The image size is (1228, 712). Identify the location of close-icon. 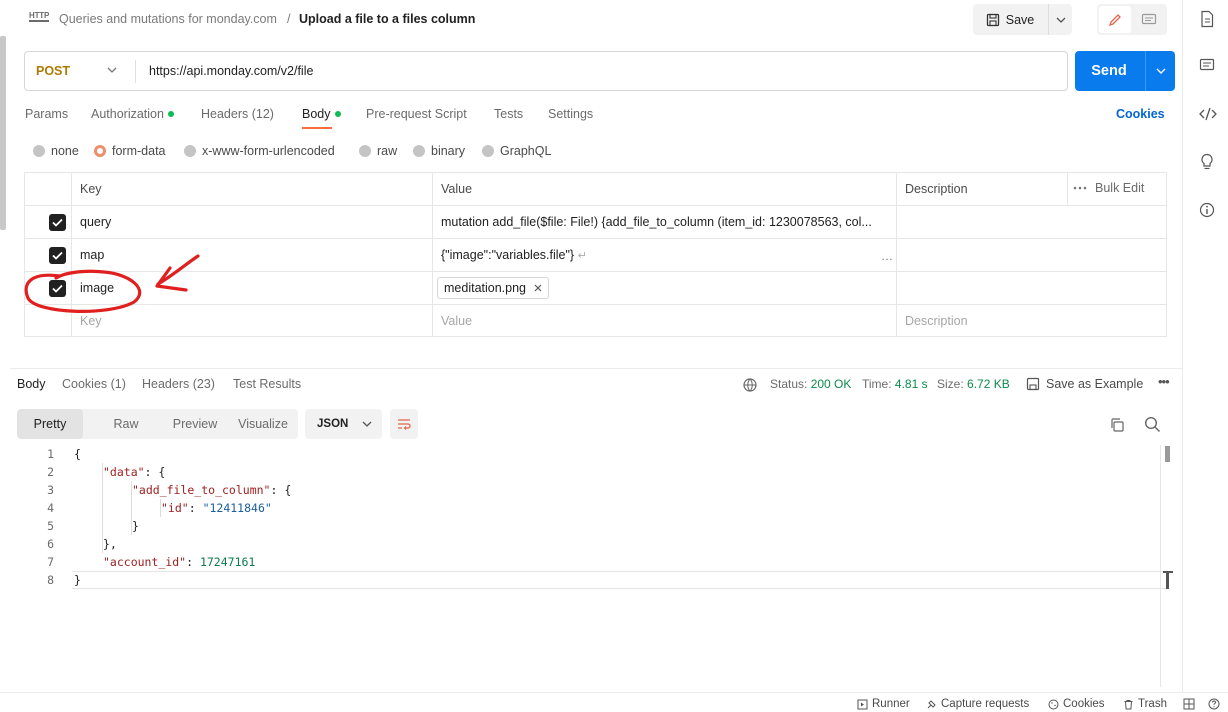
(538, 288).